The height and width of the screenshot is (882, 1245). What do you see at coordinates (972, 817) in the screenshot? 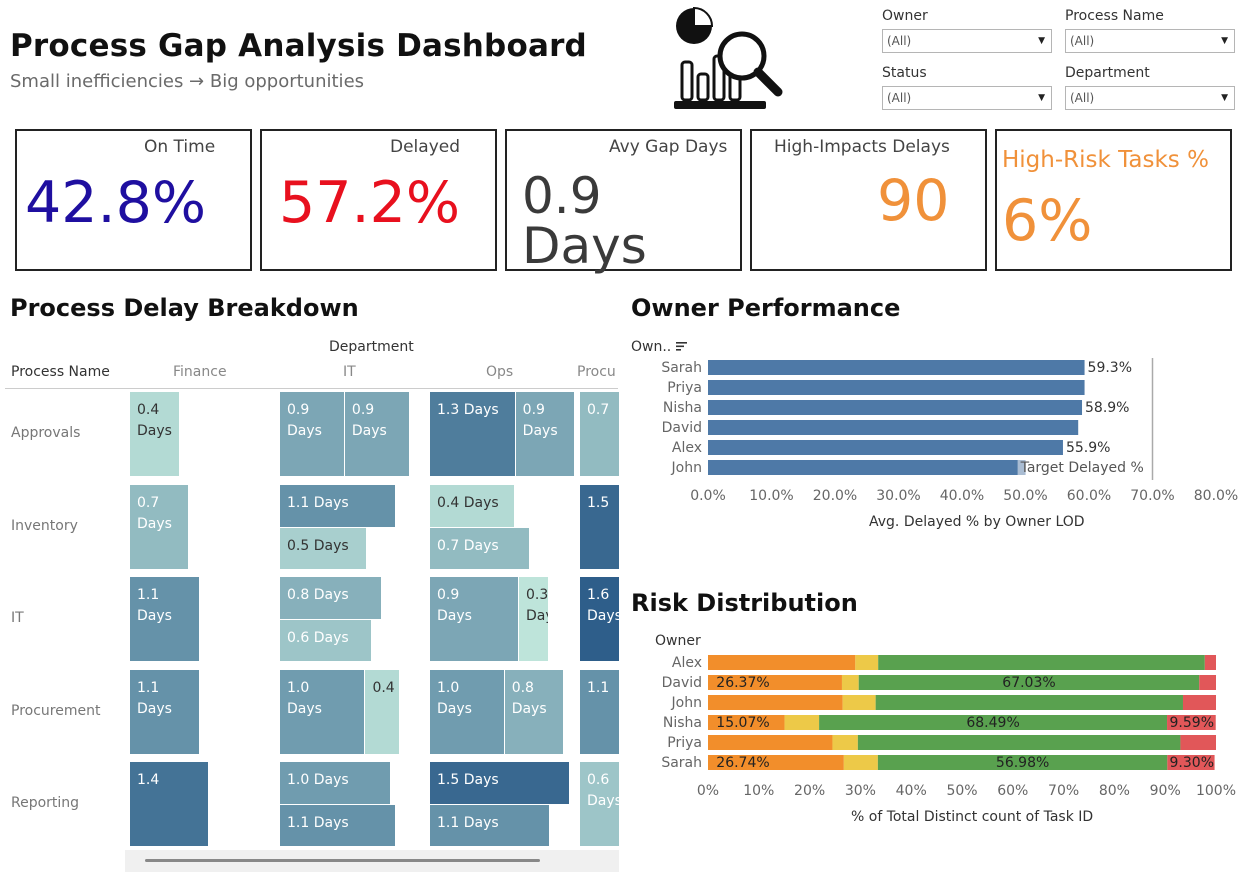
I see `risk-axis-title: % of Total Distinct count of Task ID` at bounding box center [972, 817].